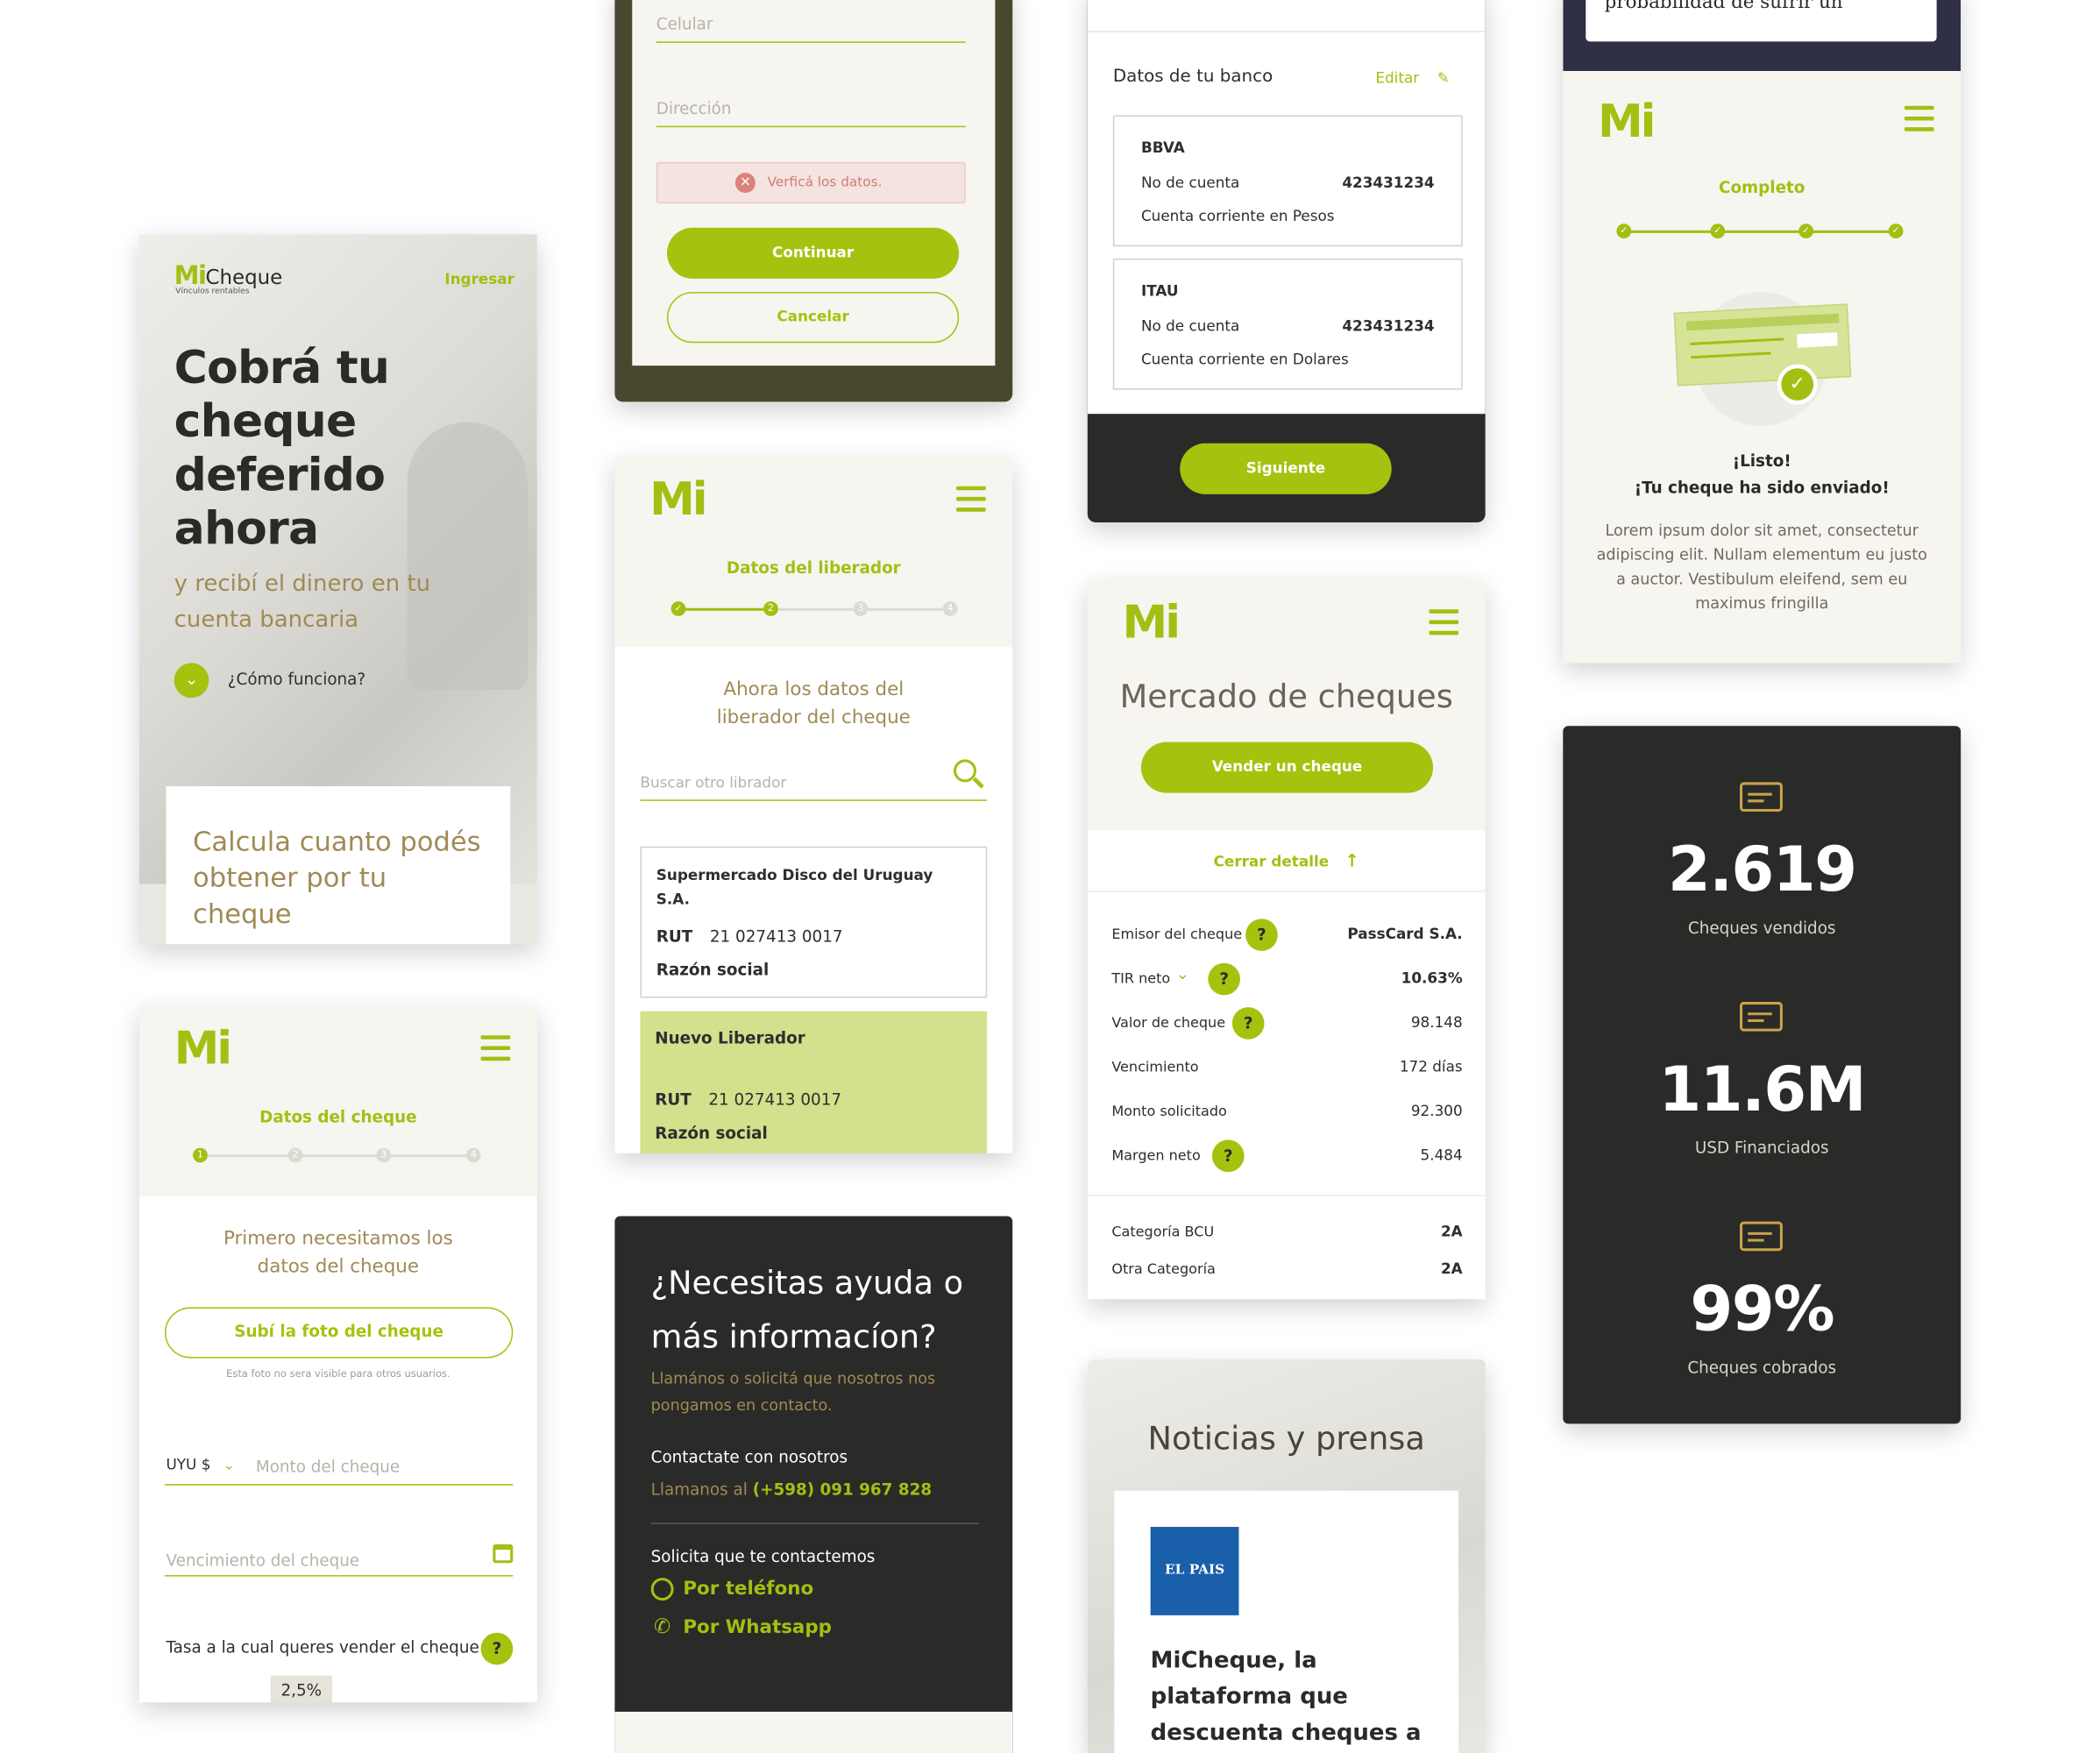 The image size is (2100, 1753). What do you see at coordinates (1287, 980) in the screenshot?
I see `market-row: TIR neto ⌄? 10.63%` at bounding box center [1287, 980].